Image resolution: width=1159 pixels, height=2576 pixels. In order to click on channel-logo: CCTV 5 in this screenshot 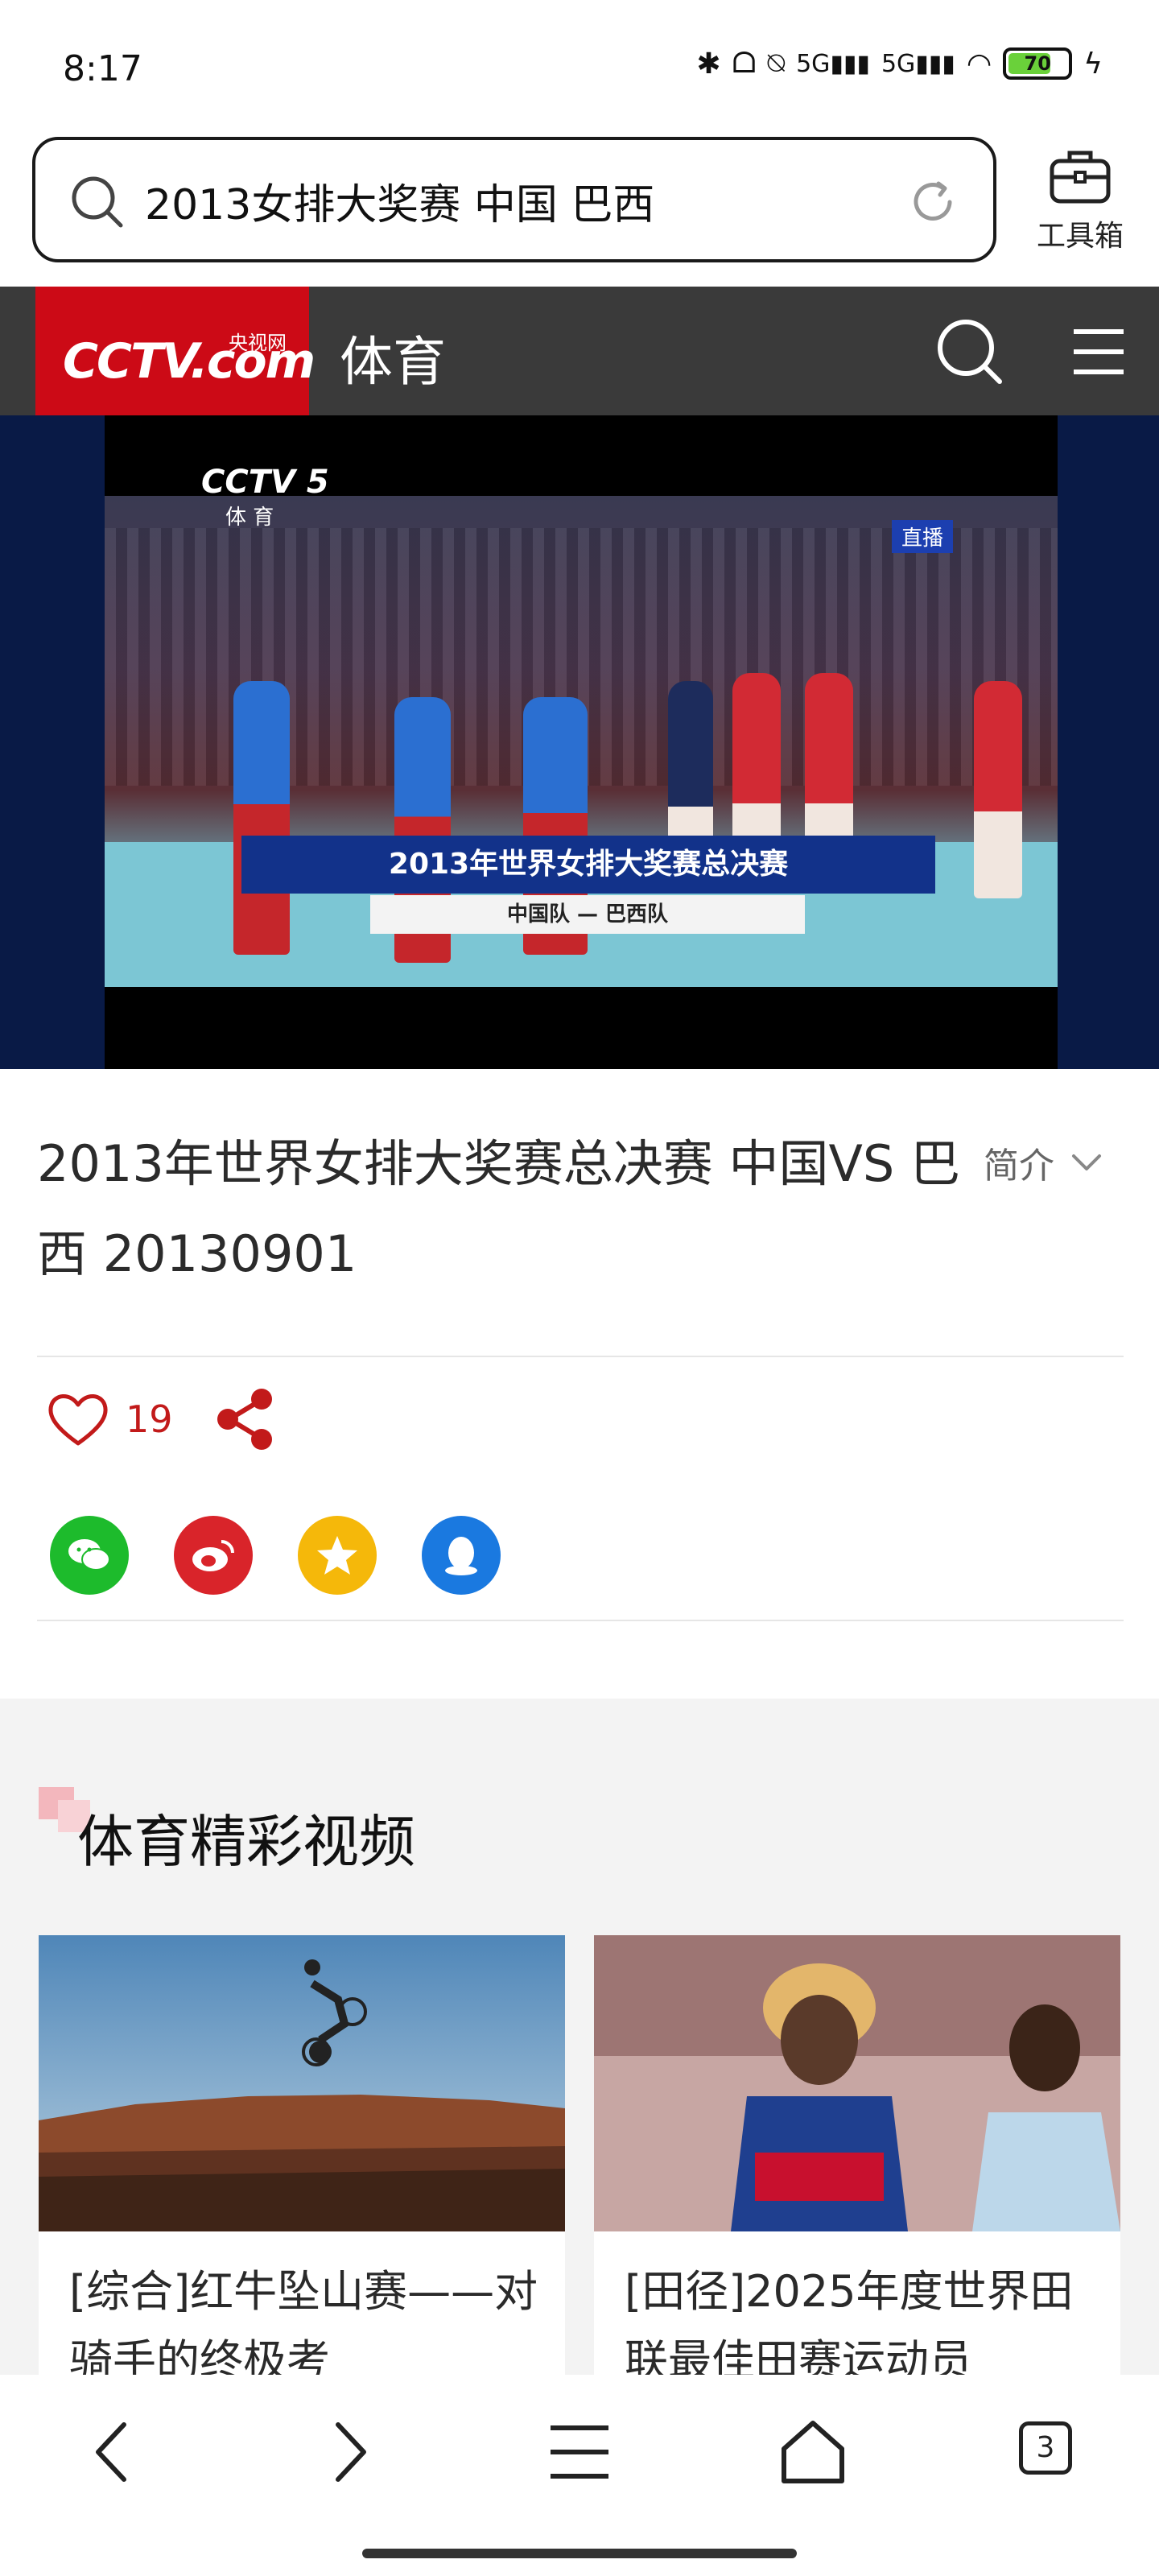, I will do `click(265, 483)`.